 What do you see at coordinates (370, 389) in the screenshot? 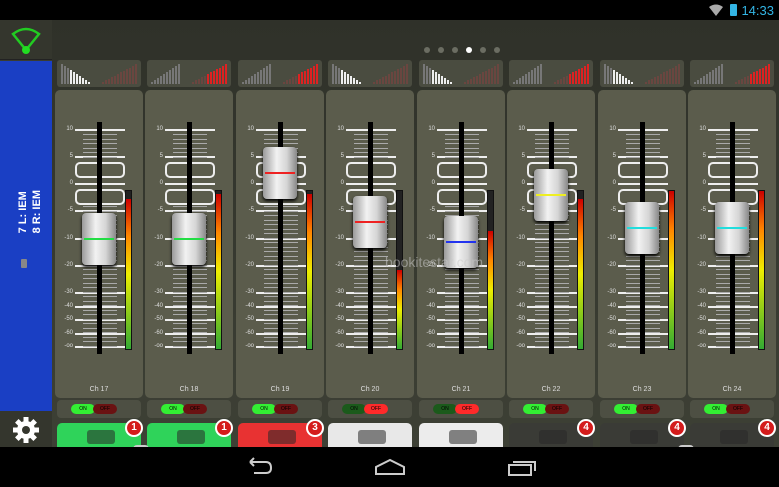
I see `channel-label: Ch 20` at bounding box center [370, 389].